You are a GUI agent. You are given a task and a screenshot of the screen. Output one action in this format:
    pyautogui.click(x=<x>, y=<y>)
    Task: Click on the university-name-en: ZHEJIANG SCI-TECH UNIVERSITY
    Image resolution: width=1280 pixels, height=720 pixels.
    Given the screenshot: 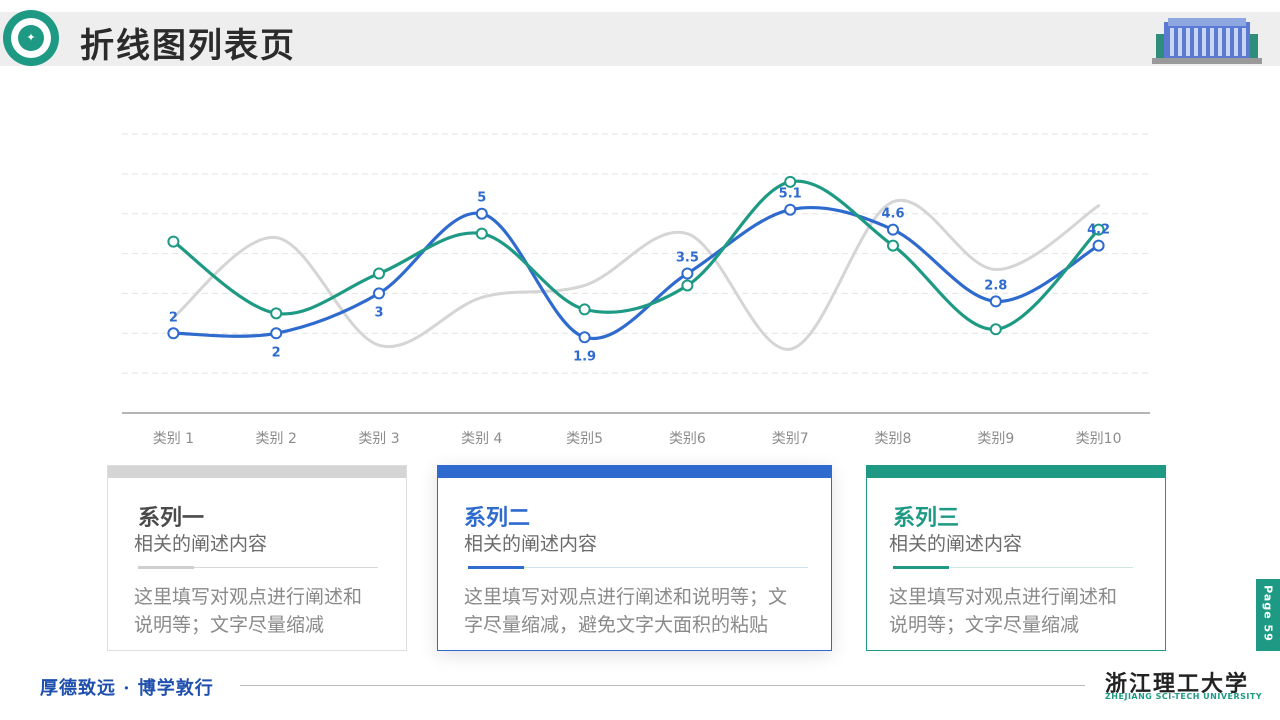 What is the action you would take?
    pyautogui.click(x=1184, y=696)
    